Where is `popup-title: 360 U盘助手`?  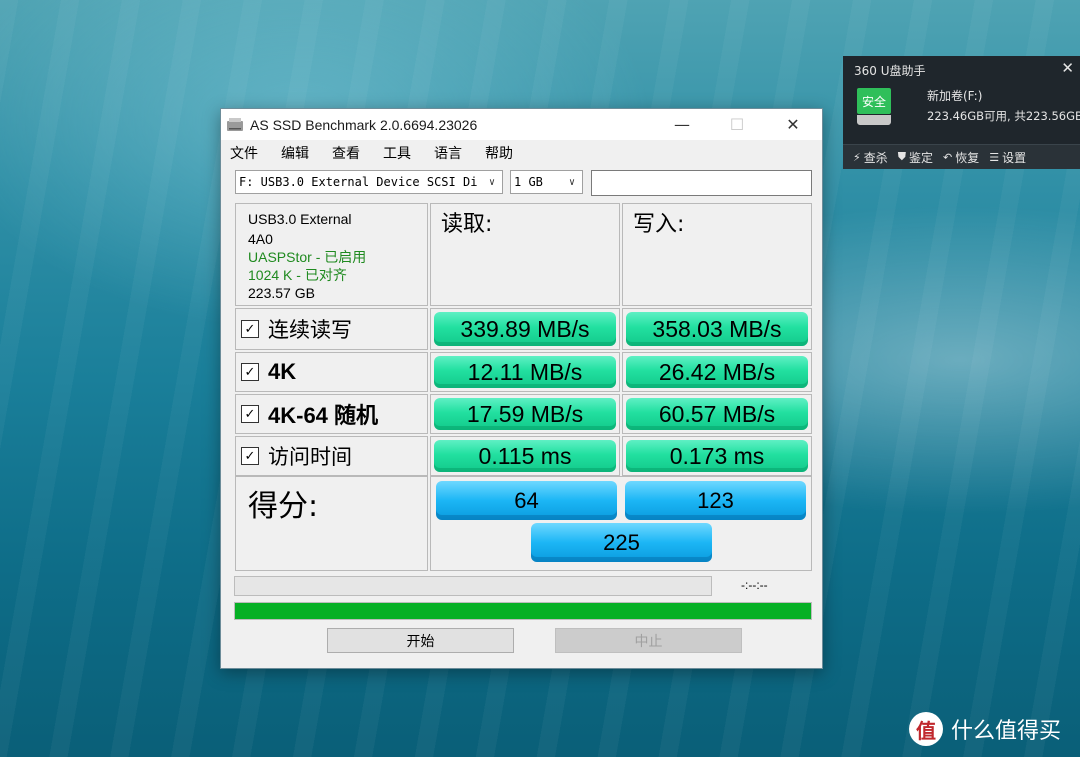
popup-title: 360 U盘助手 is located at coordinates (890, 71).